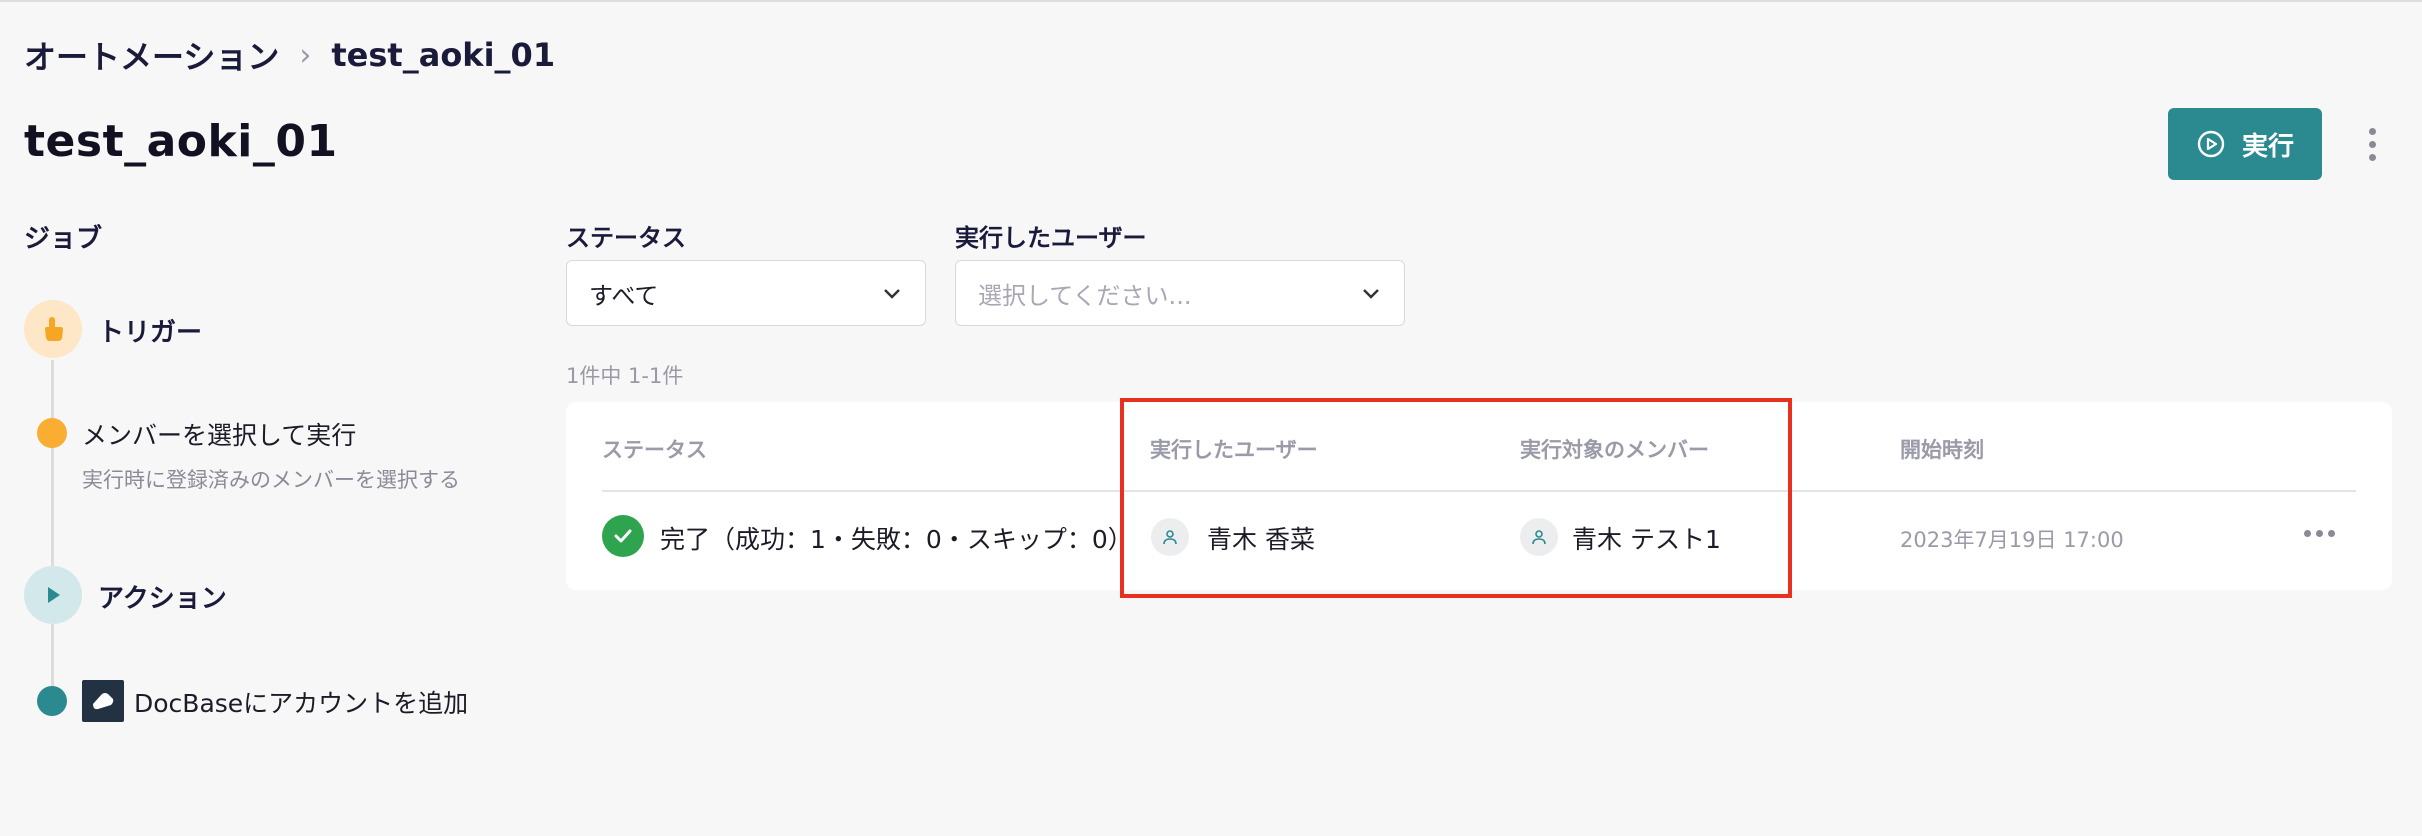 The image size is (2422, 836). Describe the element at coordinates (162, 599) in the screenshot. I see `action-label: アクション` at that location.